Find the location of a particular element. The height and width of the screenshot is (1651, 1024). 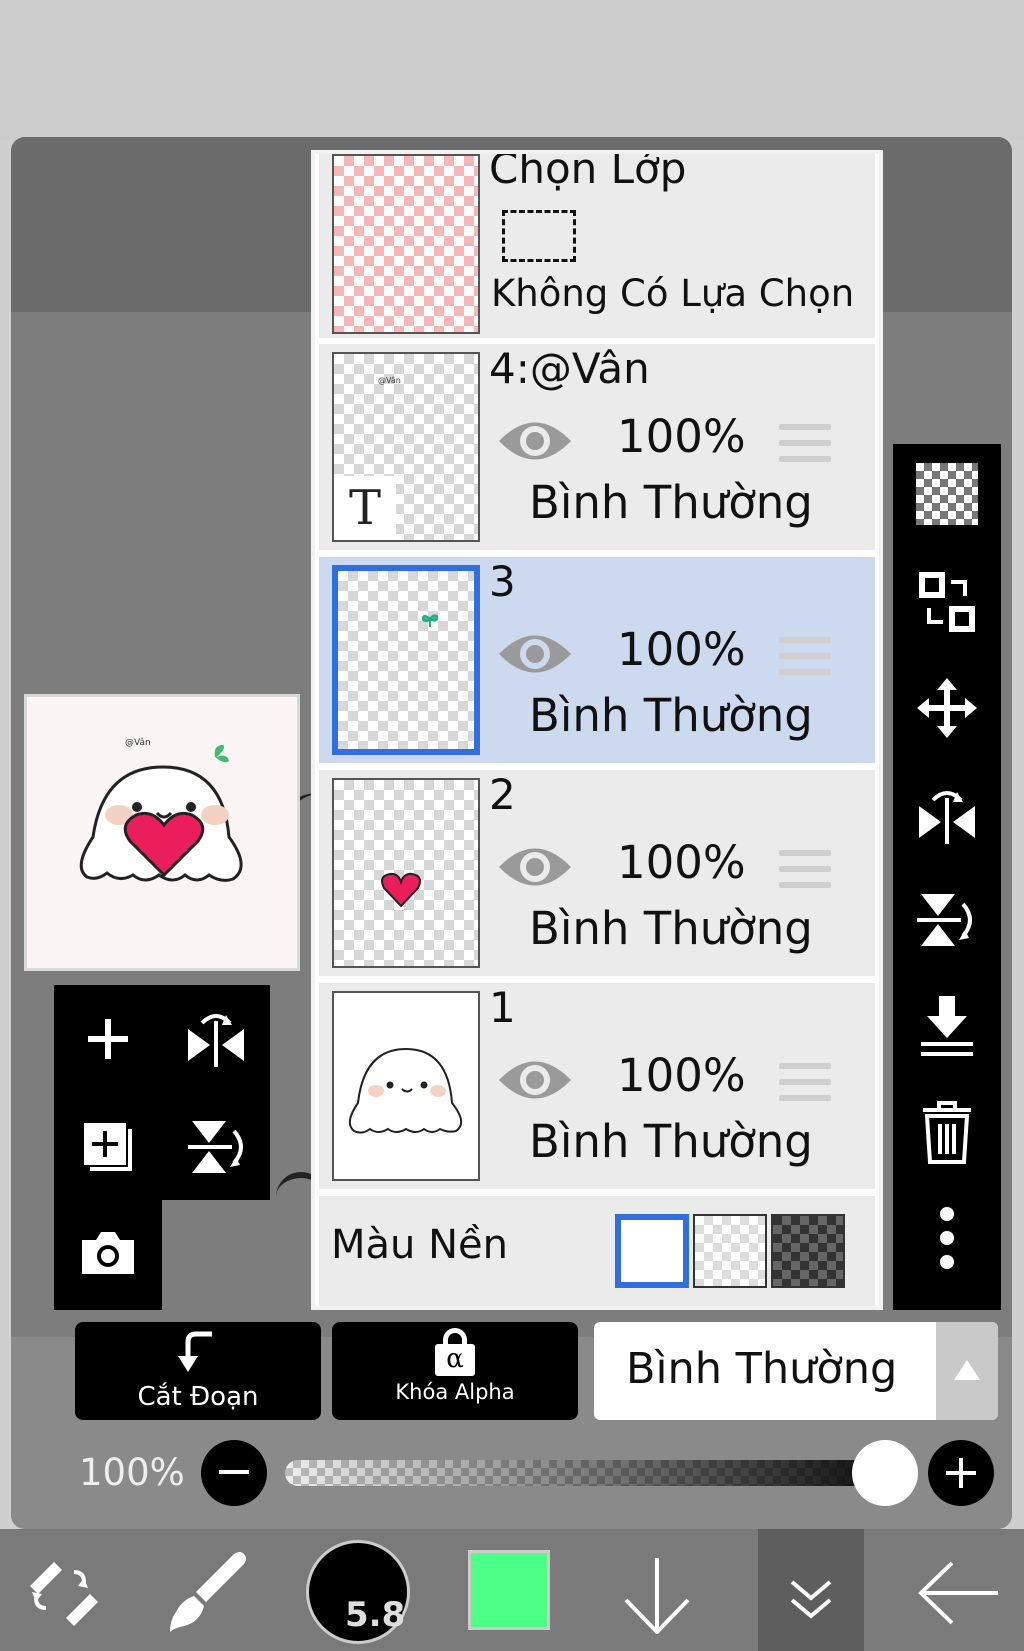

opacity-minus-button is located at coordinates (234, 1473).